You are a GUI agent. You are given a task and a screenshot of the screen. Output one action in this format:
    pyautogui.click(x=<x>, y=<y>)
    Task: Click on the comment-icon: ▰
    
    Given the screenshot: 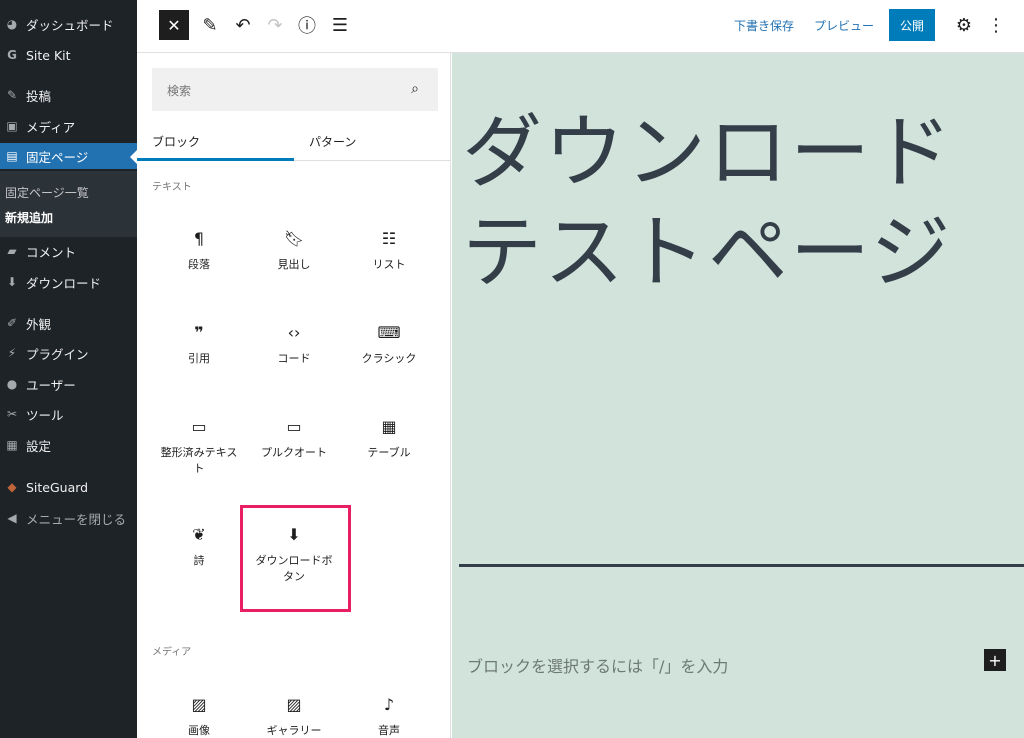 What is the action you would take?
    pyautogui.click(x=12, y=251)
    